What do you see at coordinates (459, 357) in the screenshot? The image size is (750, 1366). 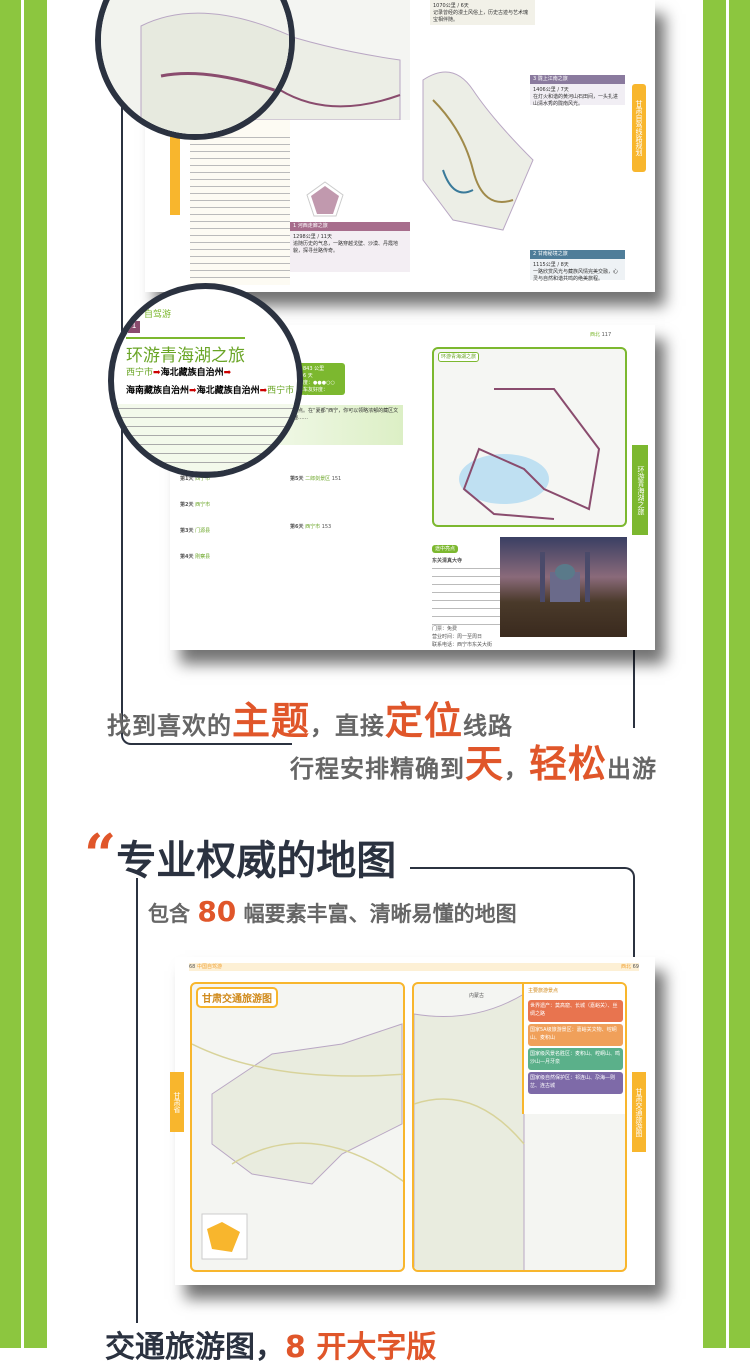 I see `map-title: 环游青海湖之旅` at bounding box center [459, 357].